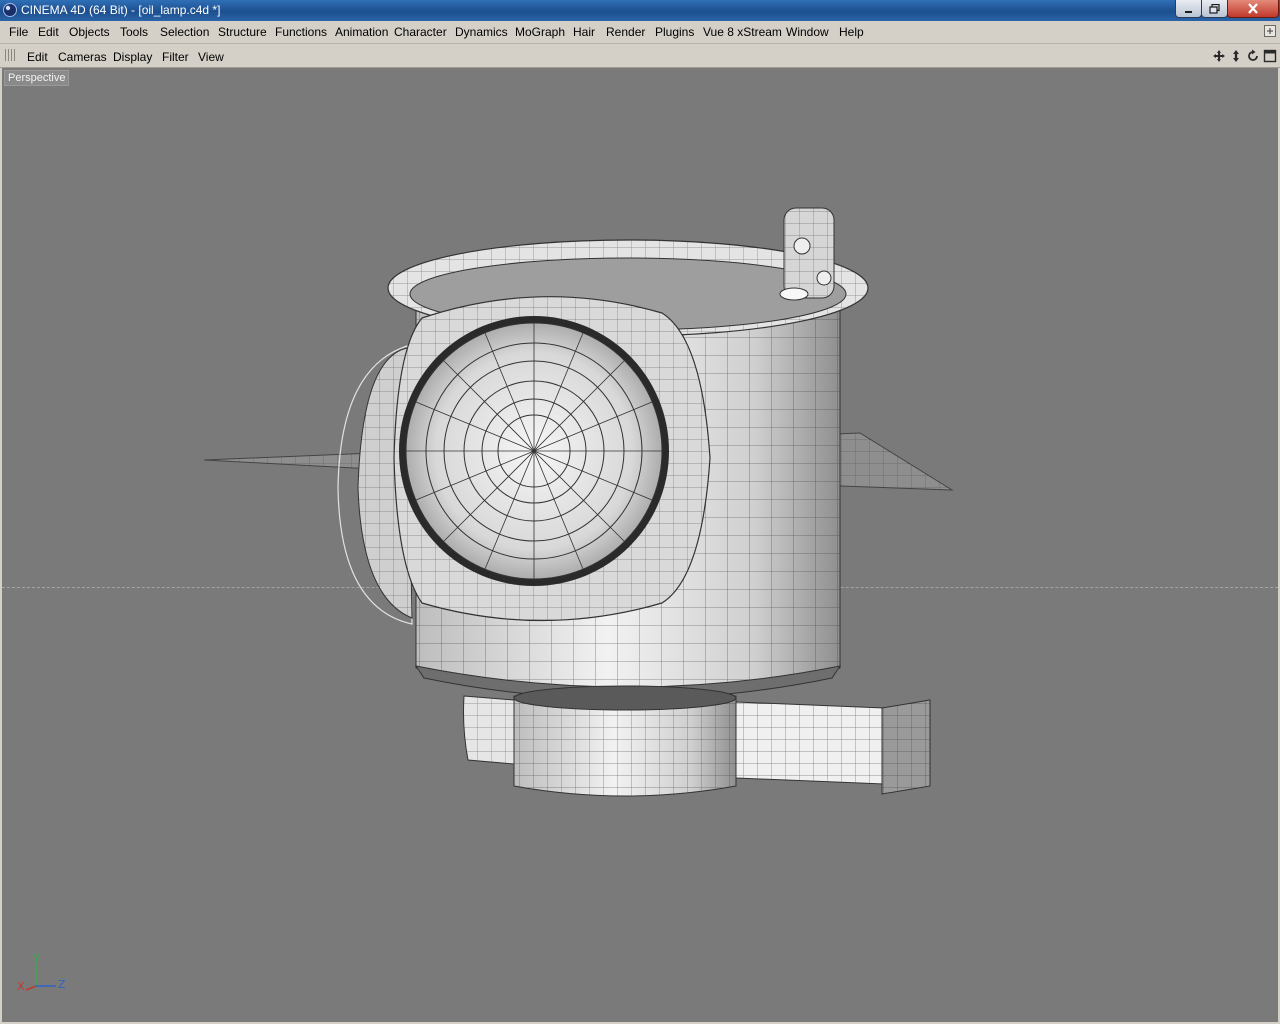  I want to click on axis-gizmo: Y Z X, so click(44, 974).